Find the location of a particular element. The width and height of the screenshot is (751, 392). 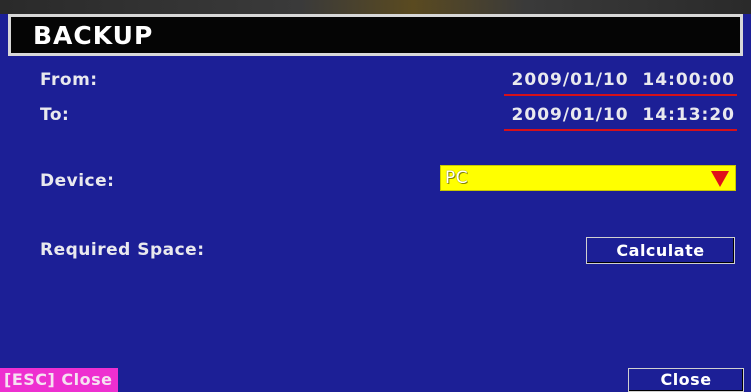

to-label: To: is located at coordinates (55, 115).